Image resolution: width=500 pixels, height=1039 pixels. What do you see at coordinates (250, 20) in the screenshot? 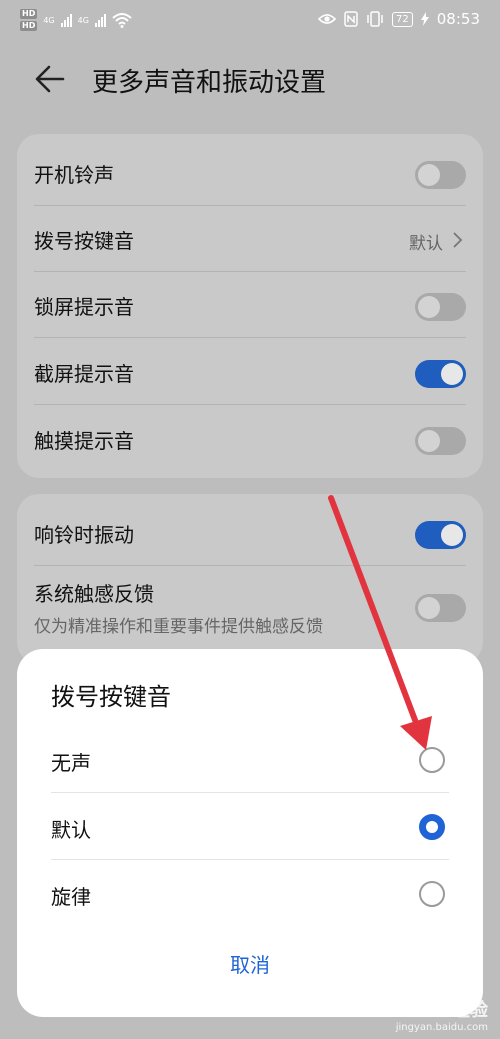
I see `status-bar: HD HD 4G 4G 72 08:53` at bounding box center [250, 20].